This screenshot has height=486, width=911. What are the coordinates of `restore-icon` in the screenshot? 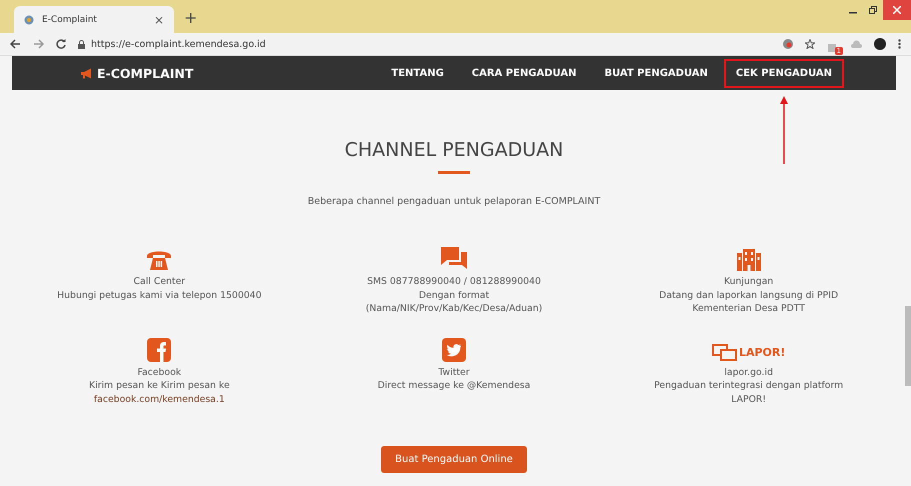 It's located at (873, 10).